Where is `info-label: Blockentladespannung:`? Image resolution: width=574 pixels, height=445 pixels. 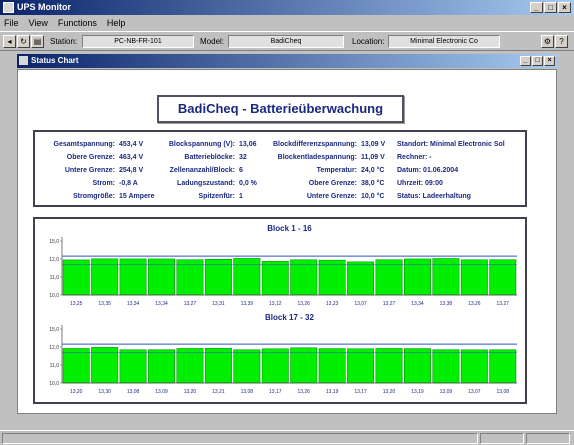
info-label: Blockentladespannung: is located at coordinates (317, 157).